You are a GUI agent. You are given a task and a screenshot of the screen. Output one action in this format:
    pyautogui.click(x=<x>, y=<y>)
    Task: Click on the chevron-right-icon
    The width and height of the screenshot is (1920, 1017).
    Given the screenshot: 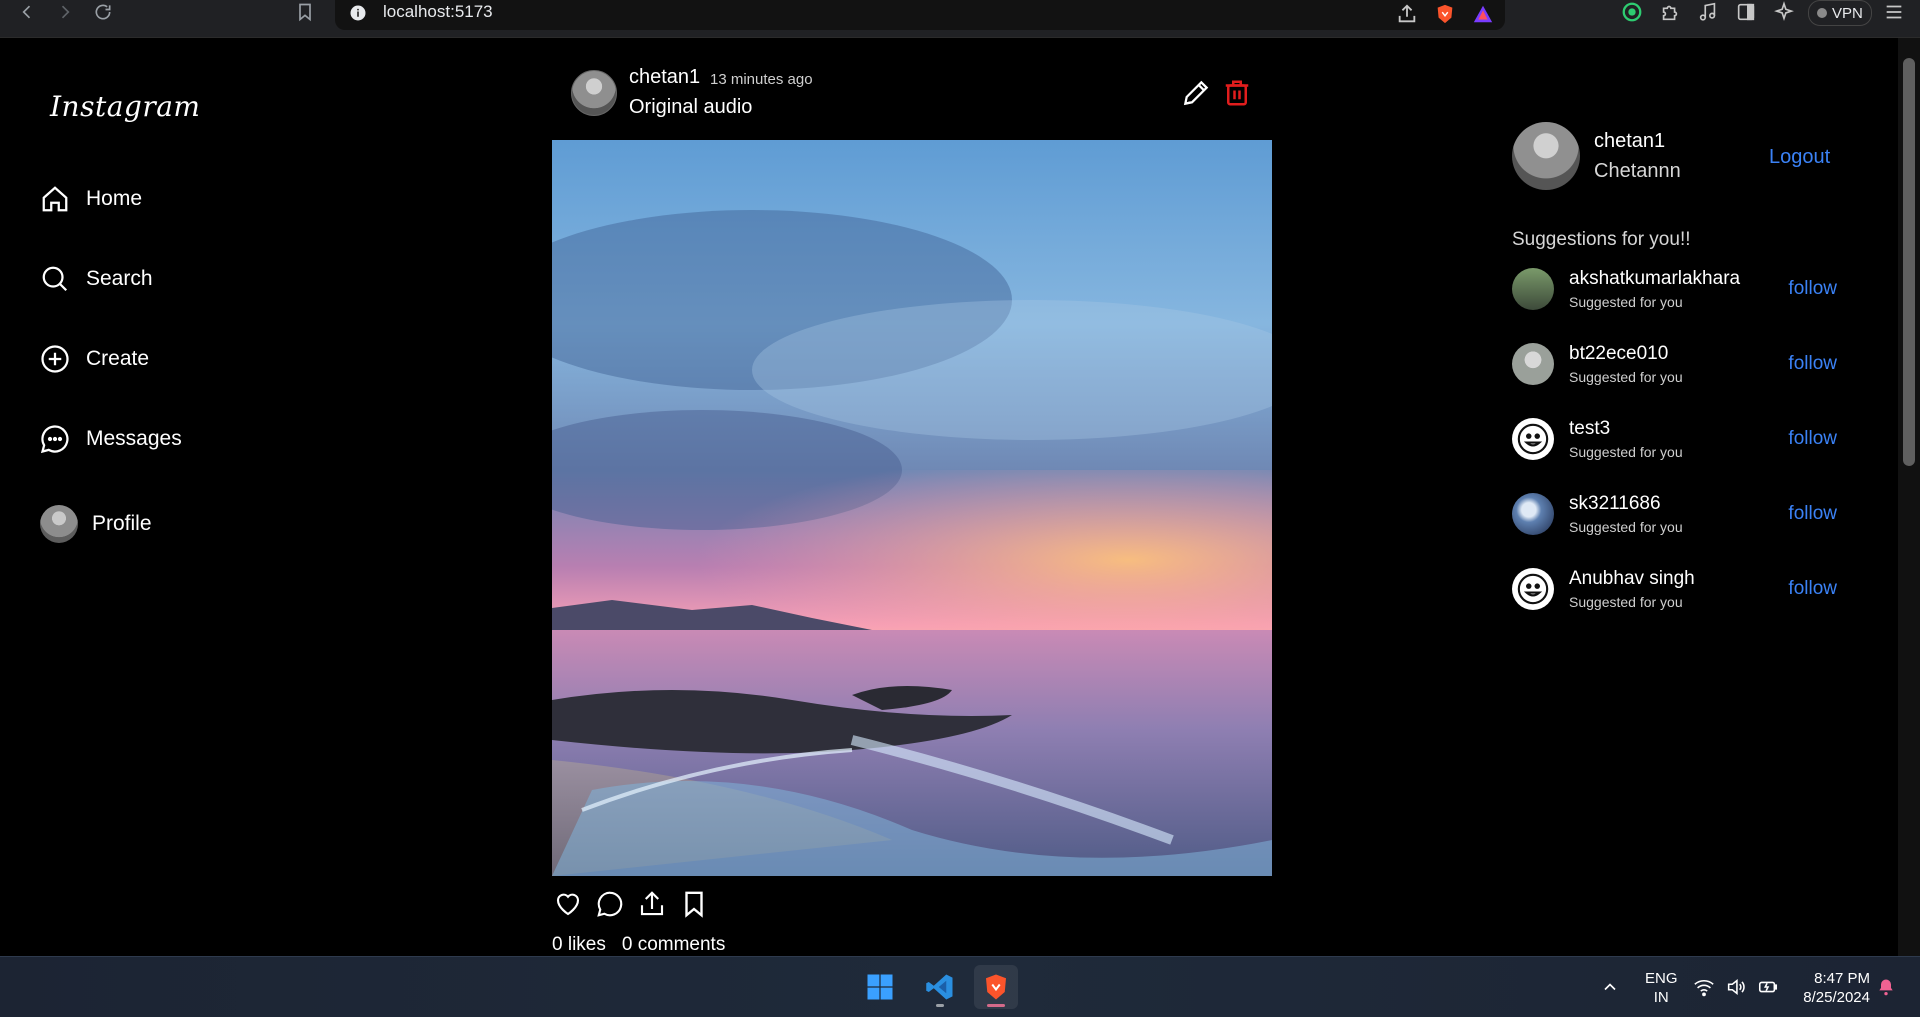 What is the action you would take?
    pyautogui.click(x=65, y=12)
    